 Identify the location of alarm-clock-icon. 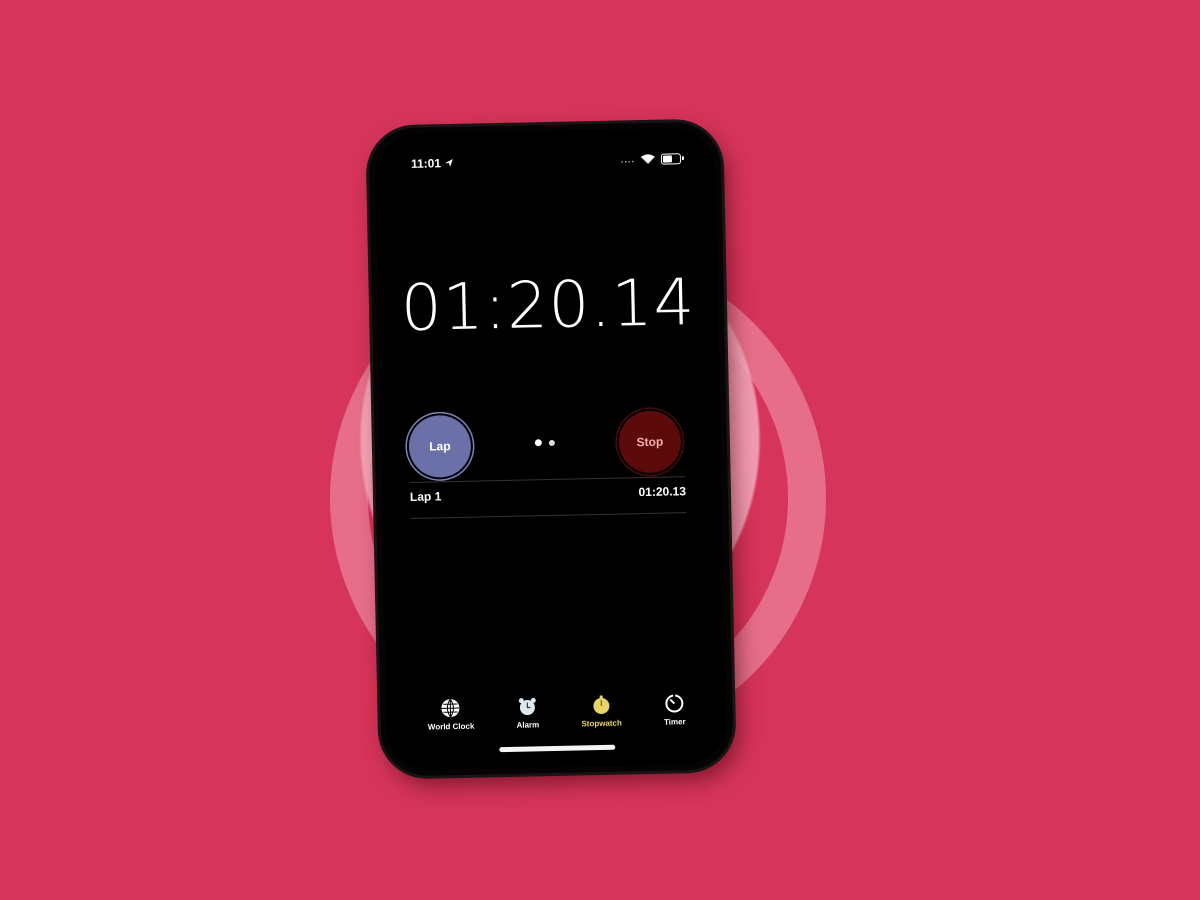
(527, 706).